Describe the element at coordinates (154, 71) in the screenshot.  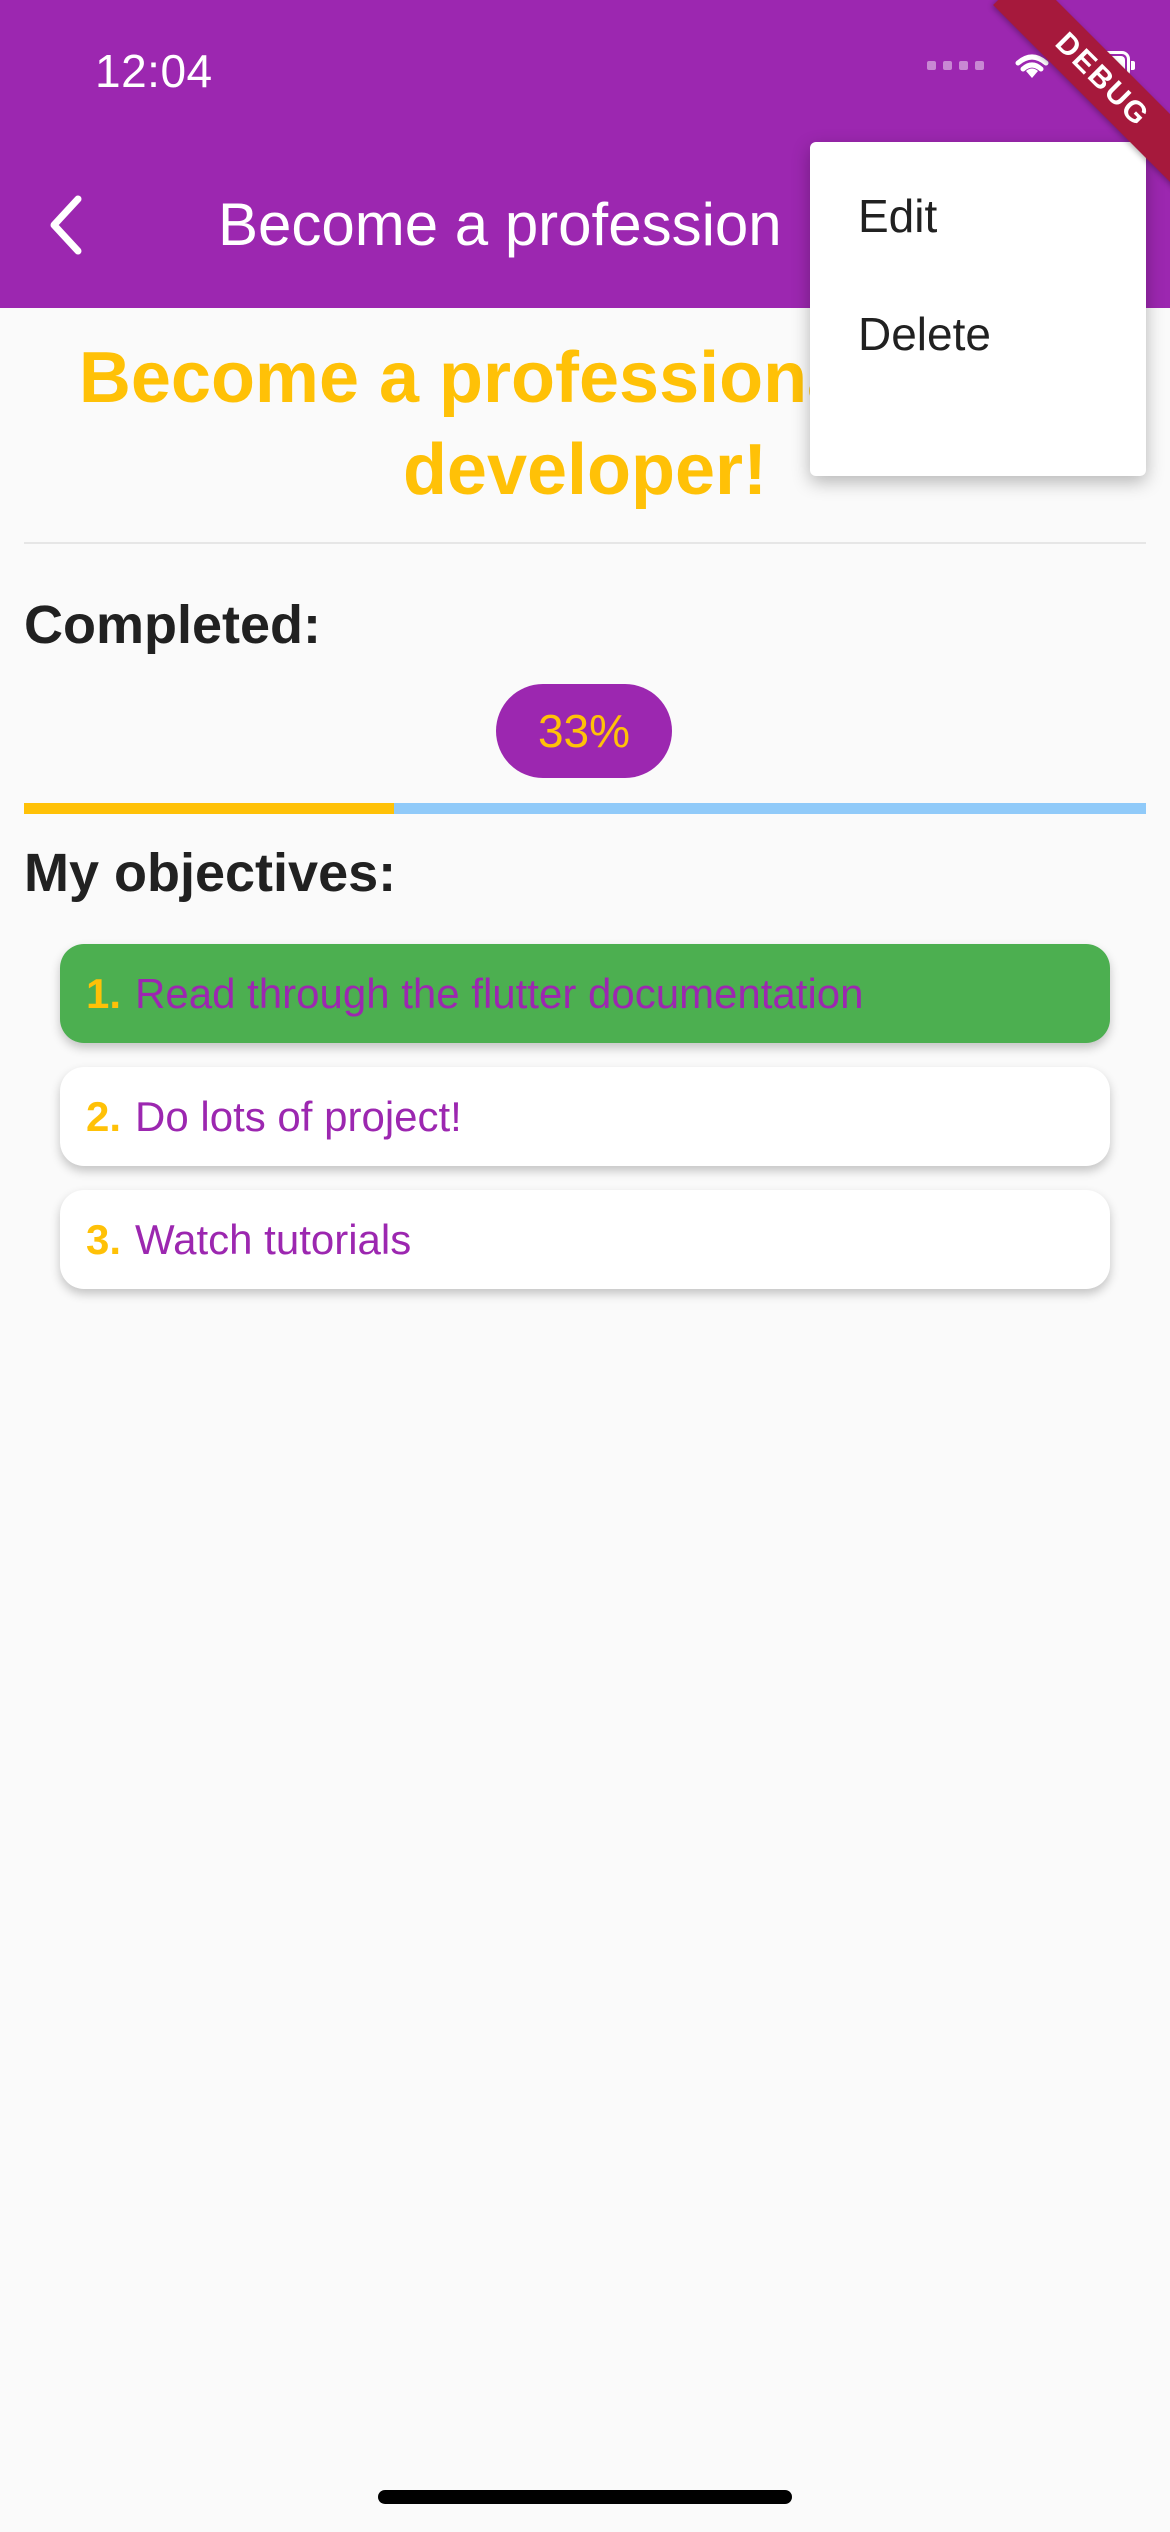
I see `status-time: 12:04` at that location.